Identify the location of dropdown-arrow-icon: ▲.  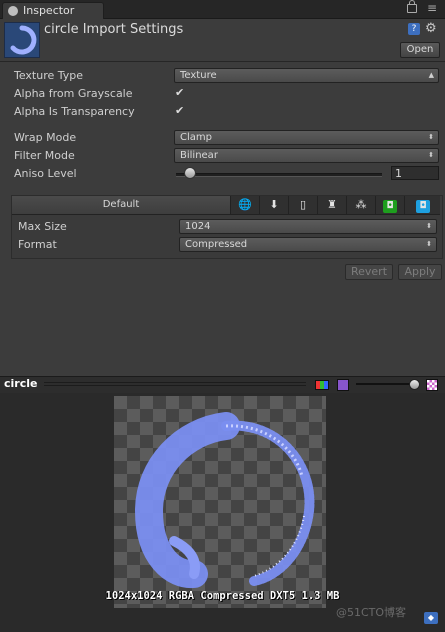
(431, 75).